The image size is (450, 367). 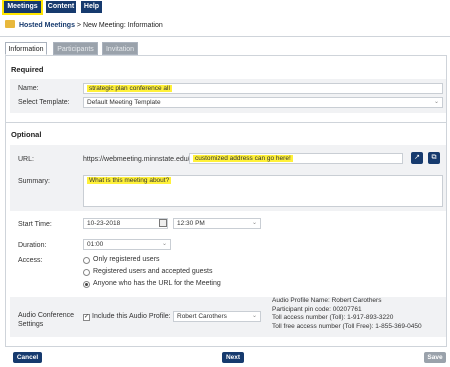 What do you see at coordinates (243, 158) in the screenshot?
I see `url-value: customized address can go here!` at bounding box center [243, 158].